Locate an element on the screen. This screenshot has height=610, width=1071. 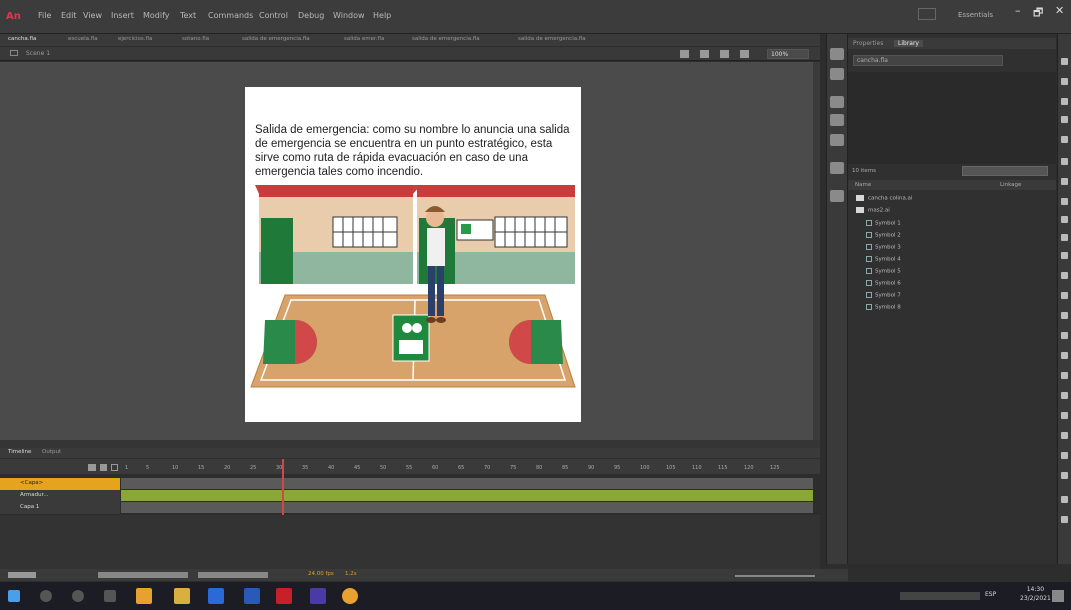
brush-tool-icon is located at coordinates (1064, 295).